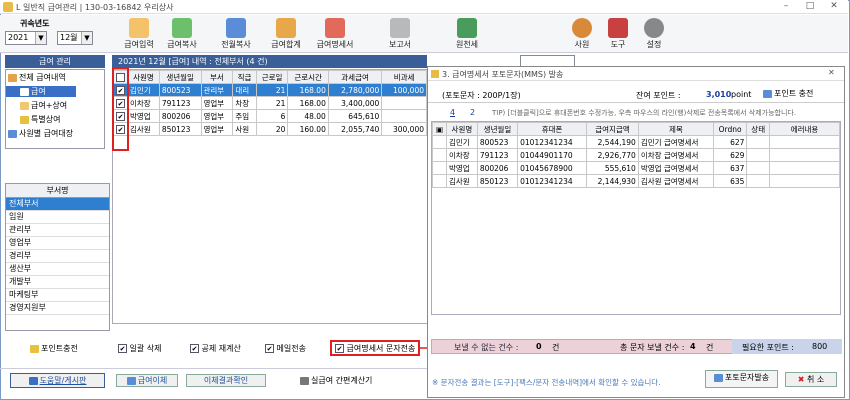  I want to click on tax-calendar-icon, so click(467, 28).